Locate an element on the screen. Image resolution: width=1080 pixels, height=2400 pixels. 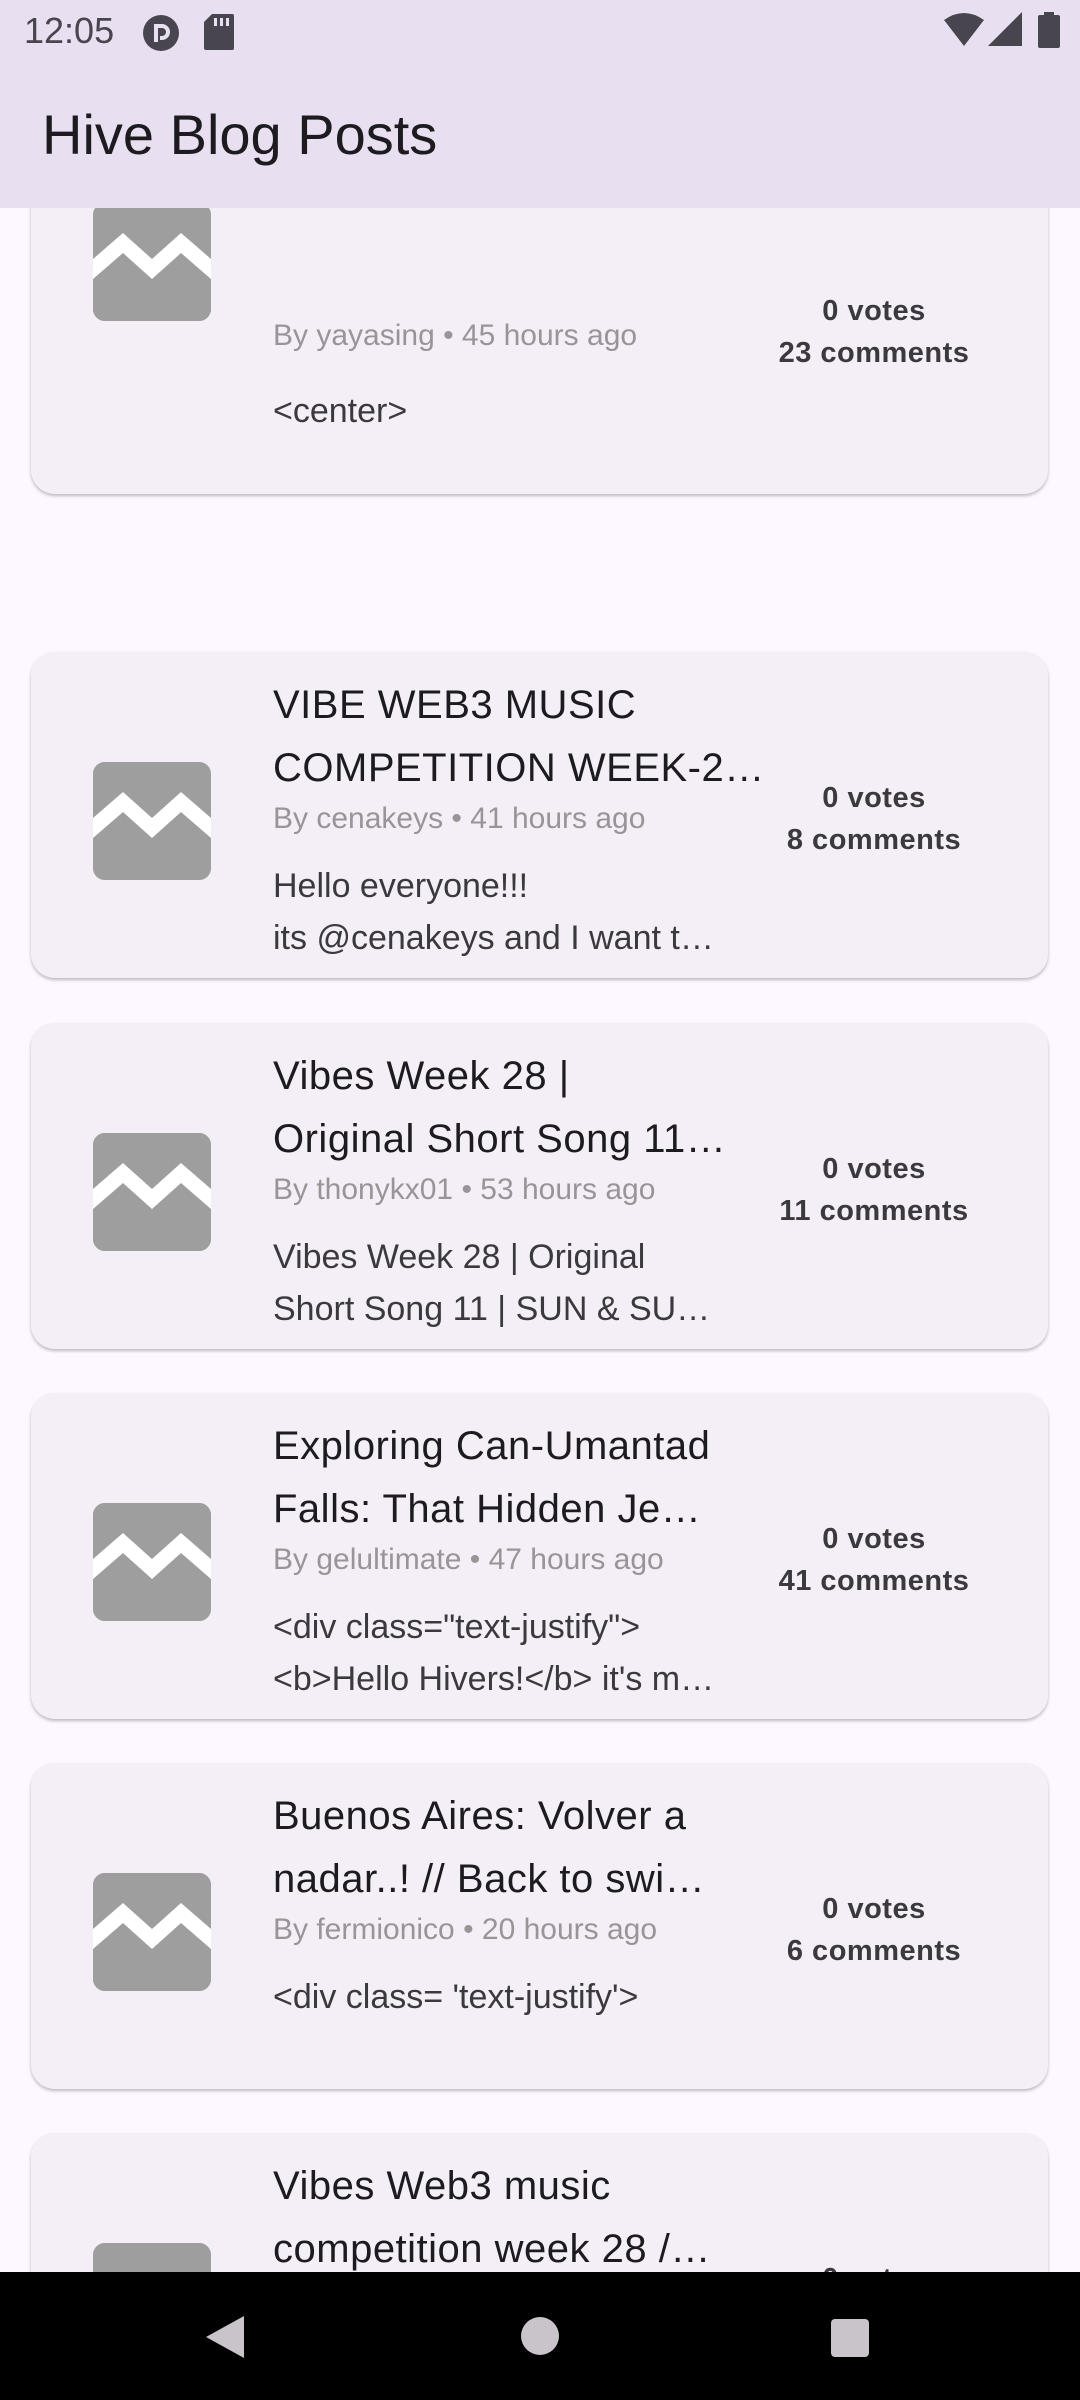
post-title-line: Buenos Aires: Volver a is located at coordinates (480, 1816).